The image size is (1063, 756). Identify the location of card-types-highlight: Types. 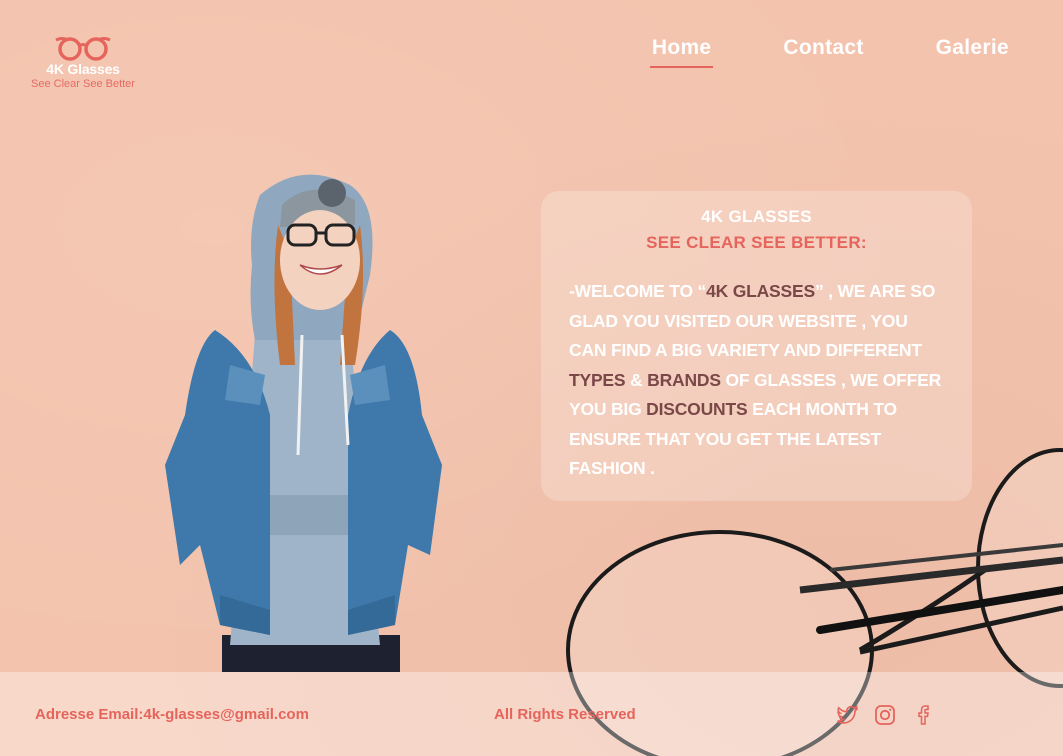
(597, 379).